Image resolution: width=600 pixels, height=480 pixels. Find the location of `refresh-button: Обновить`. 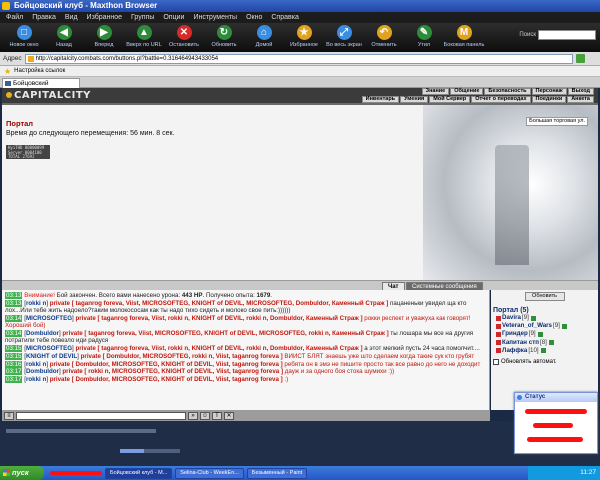

refresh-button: Обновить is located at coordinates (544, 296).